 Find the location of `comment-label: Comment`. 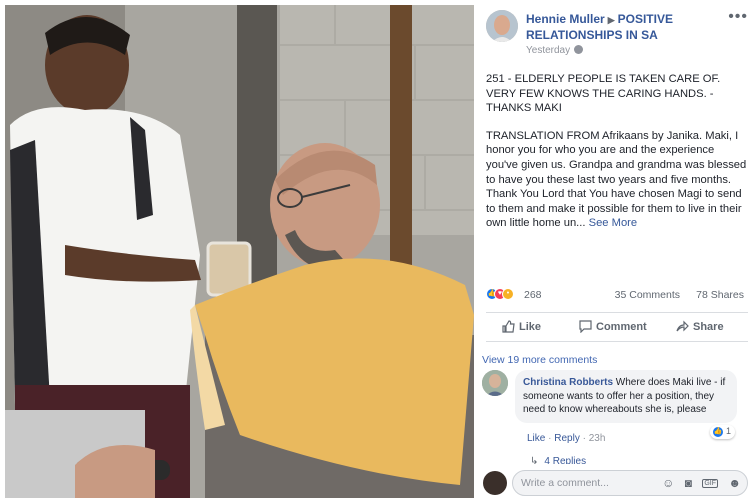

comment-label: Comment is located at coordinates (621, 327).